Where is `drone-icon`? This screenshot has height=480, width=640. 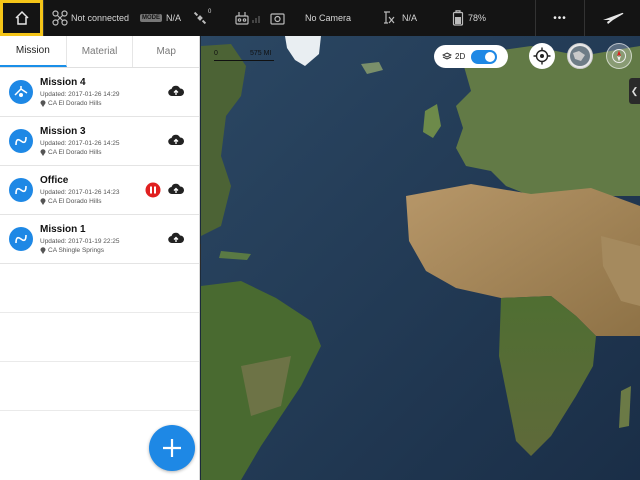 drone-icon is located at coordinates (60, 18).